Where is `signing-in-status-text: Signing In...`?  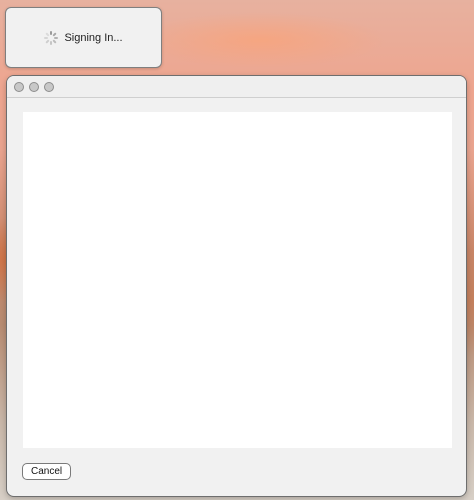
signing-in-status-text: Signing In... is located at coordinates (93, 37).